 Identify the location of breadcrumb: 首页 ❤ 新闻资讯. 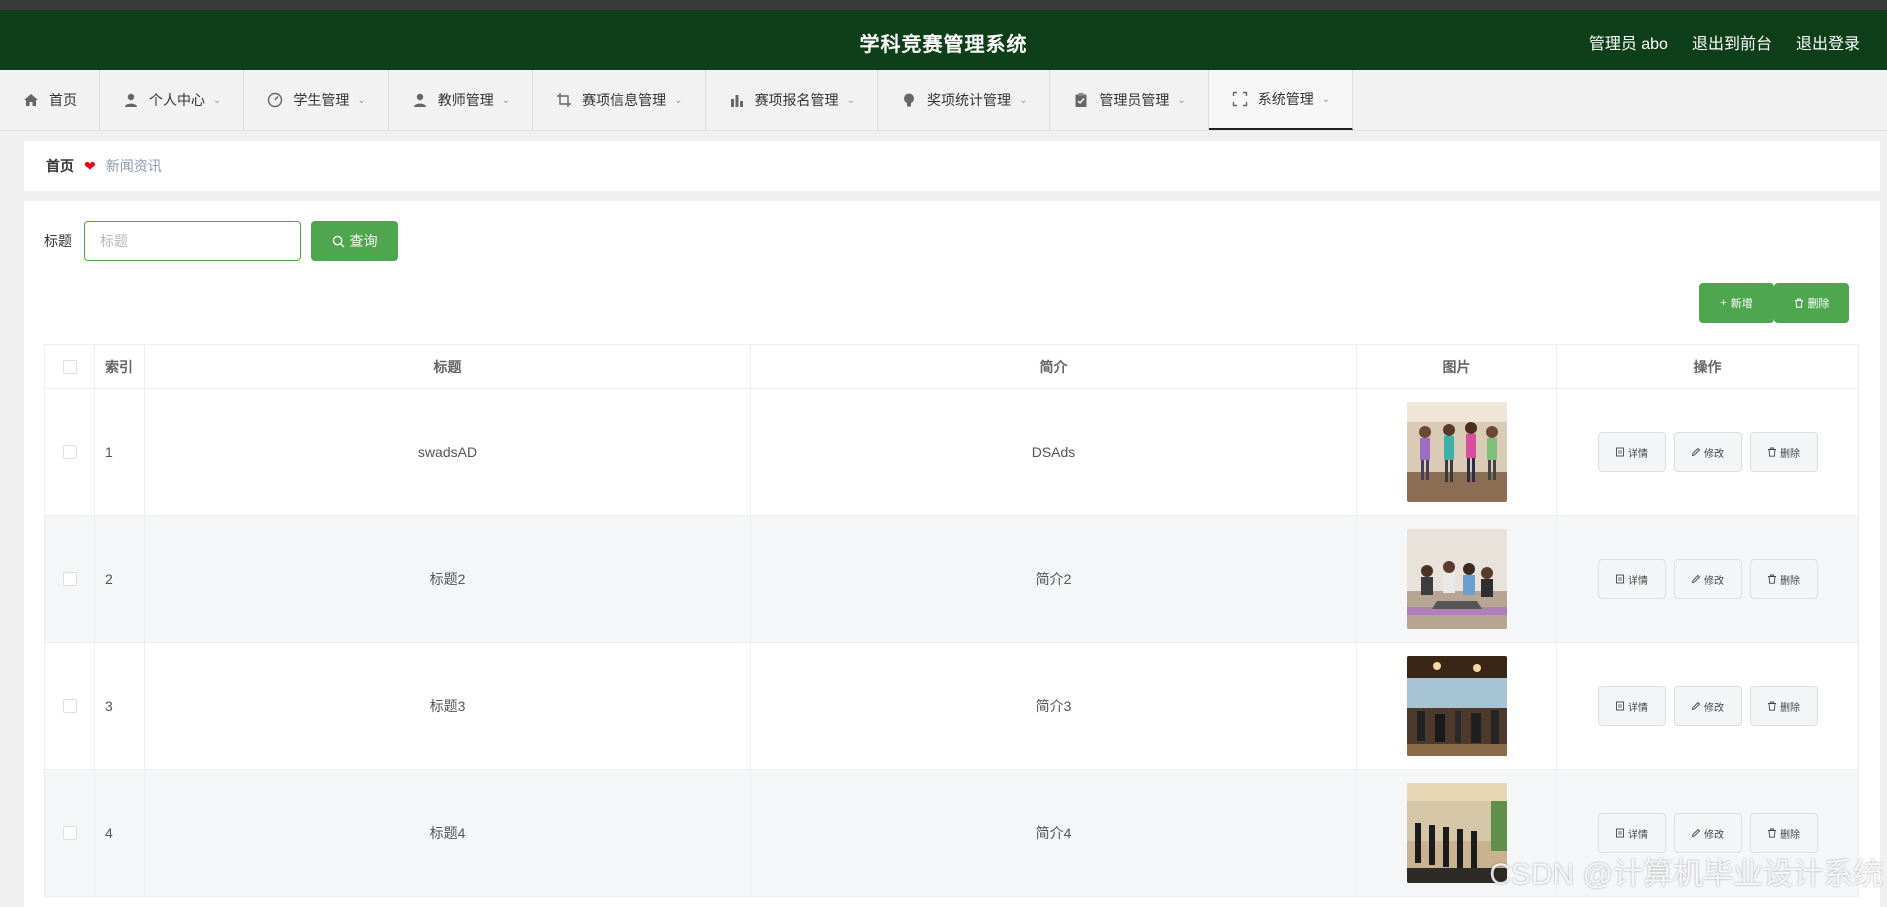
(952, 166).